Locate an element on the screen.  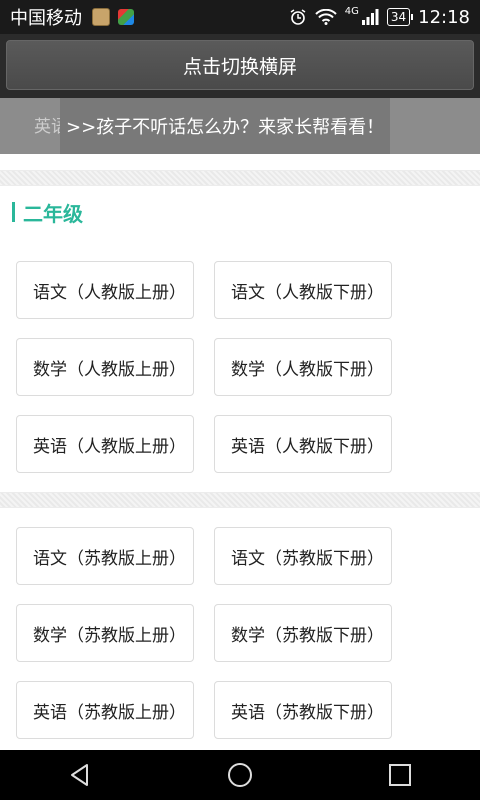
status-icons: 4G 34 12:18 is located at coordinates (379, 16).